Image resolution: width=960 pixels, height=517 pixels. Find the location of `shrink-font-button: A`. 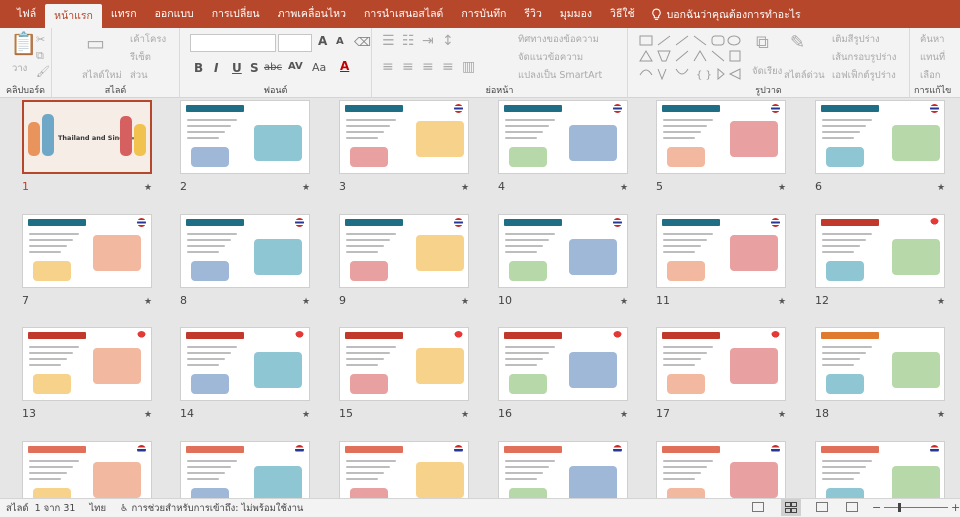

shrink-font-button: A is located at coordinates (340, 41).